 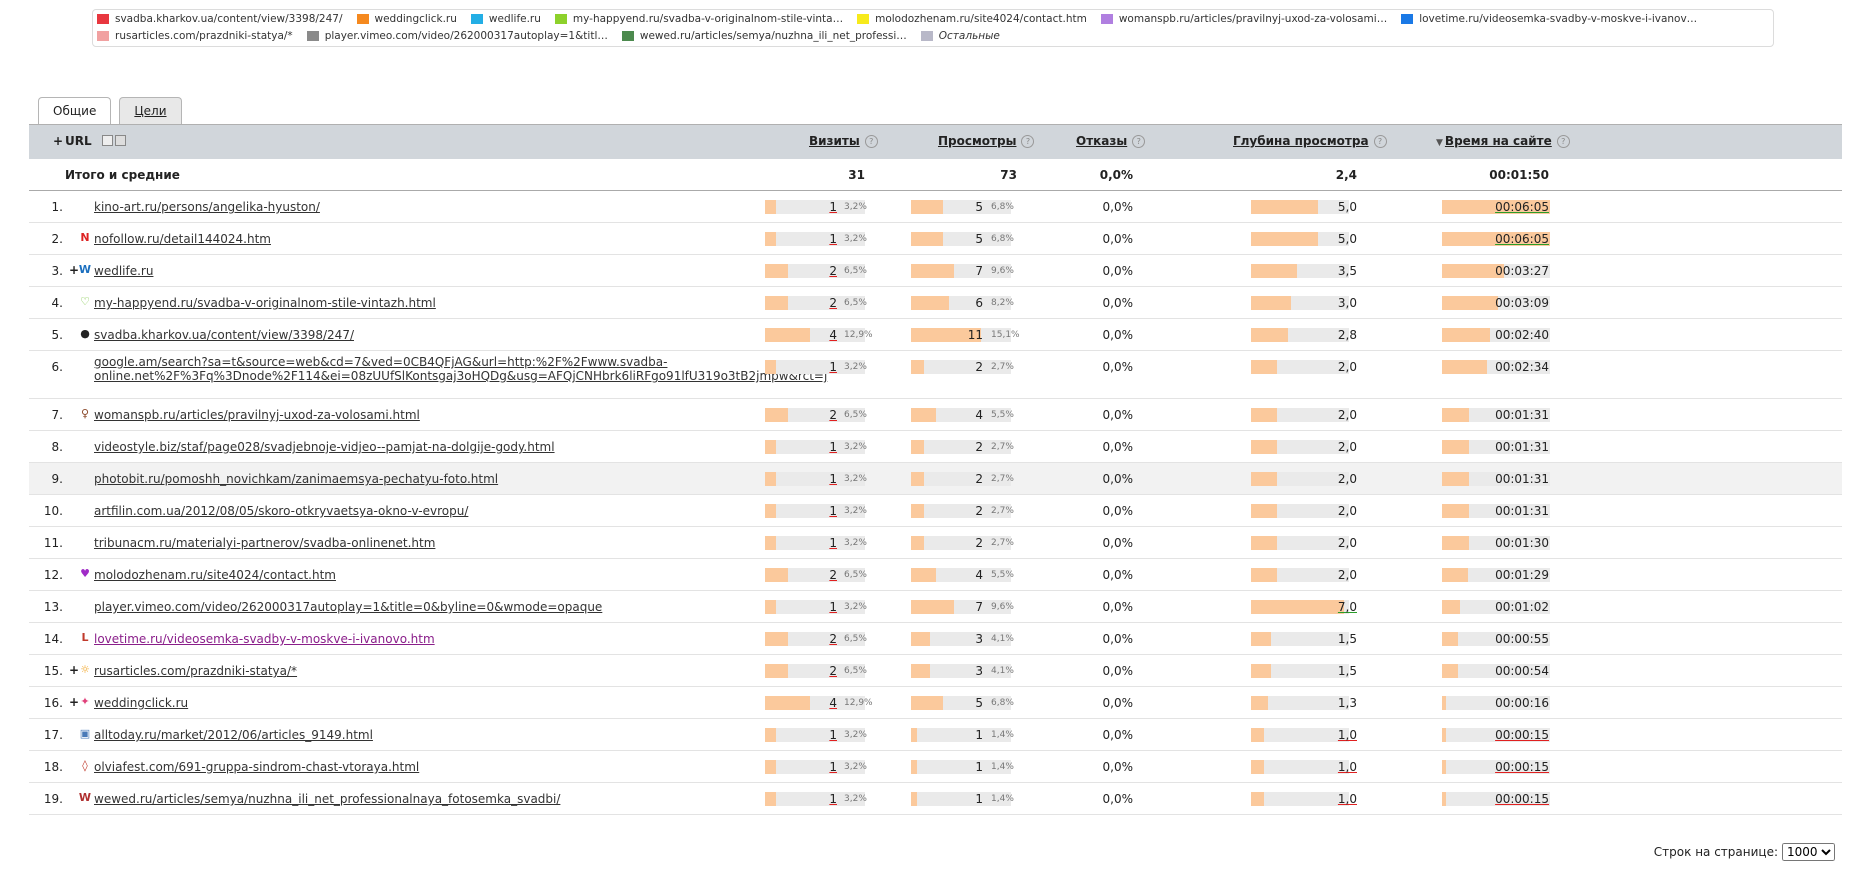 I want to click on legend-item: rusarticles.com/prazdniki-statya/*, so click(x=195, y=36).